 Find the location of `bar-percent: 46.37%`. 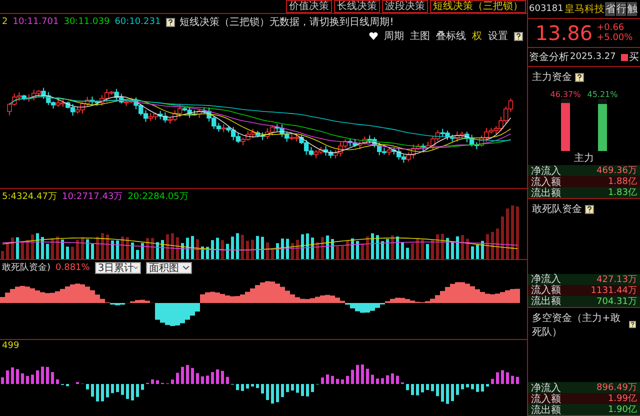

bar-percent: 46.37% is located at coordinates (565, 94).